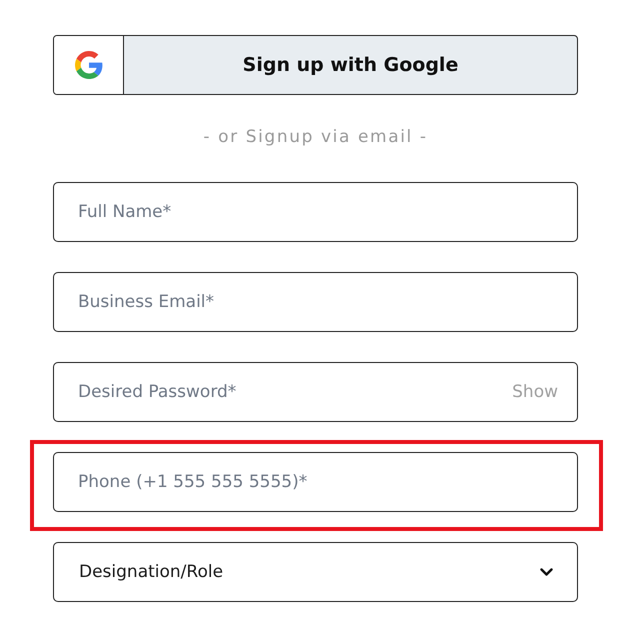 The image size is (640, 644). Describe the element at coordinates (315, 302) in the screenshot. I see `email-field: Business Email*` at that location.